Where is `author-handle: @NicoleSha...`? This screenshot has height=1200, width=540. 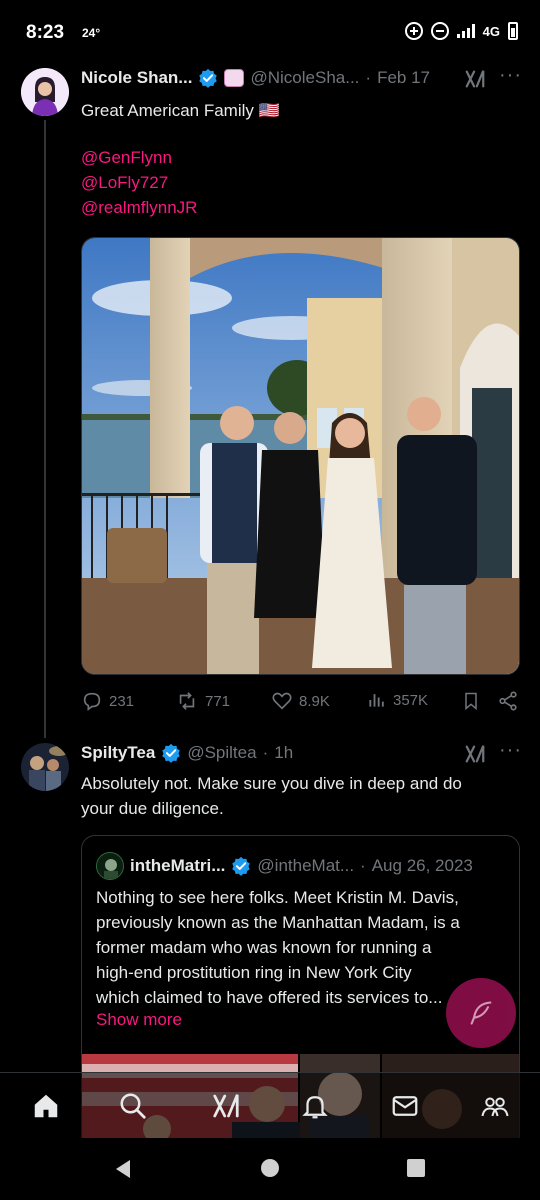 author-handle: @NicoleSha... is located at coordinates (304, 78).